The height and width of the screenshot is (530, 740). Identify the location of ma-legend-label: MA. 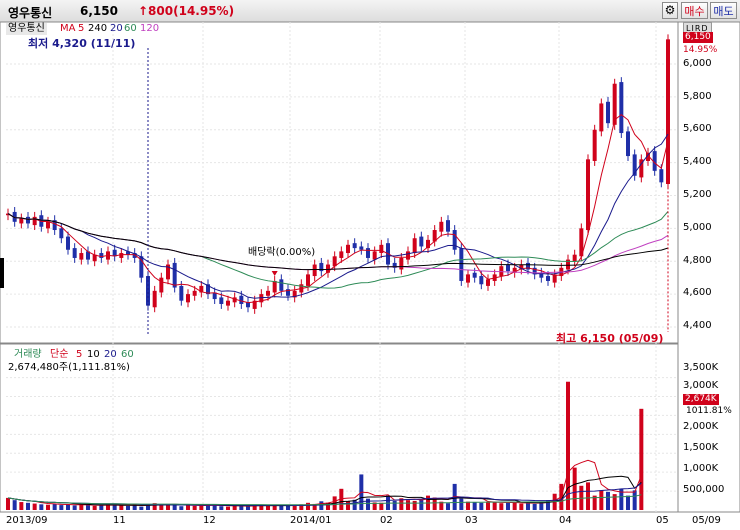
(68, 28).